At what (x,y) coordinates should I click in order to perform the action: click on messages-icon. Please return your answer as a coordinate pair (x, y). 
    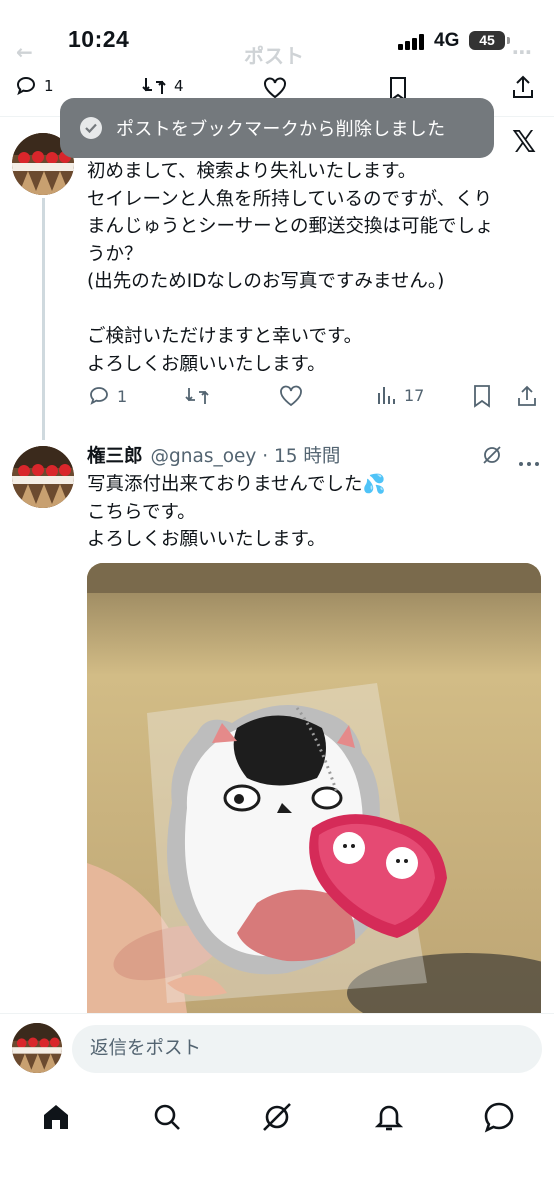
    Looking at the image, I should click on (499, 1117).